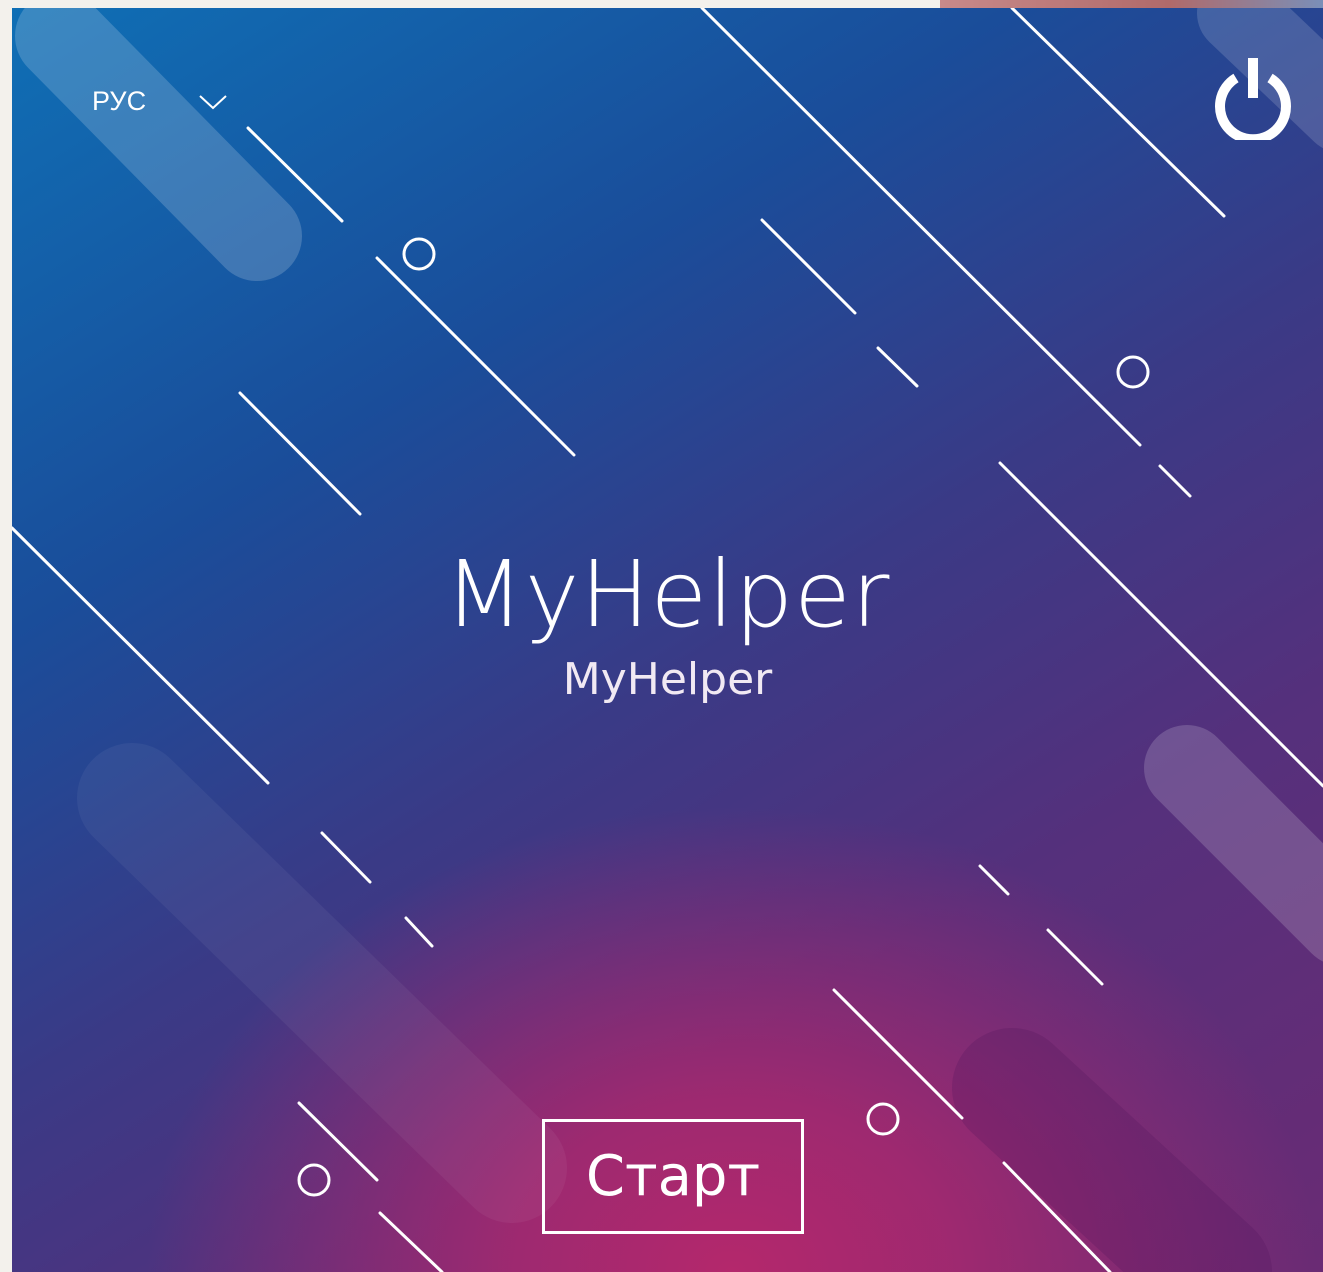 The image size is (1323, 1272). Describe the element at coordinates (119, 101) in the screenshot. I see `language-label: РУС` at that location.